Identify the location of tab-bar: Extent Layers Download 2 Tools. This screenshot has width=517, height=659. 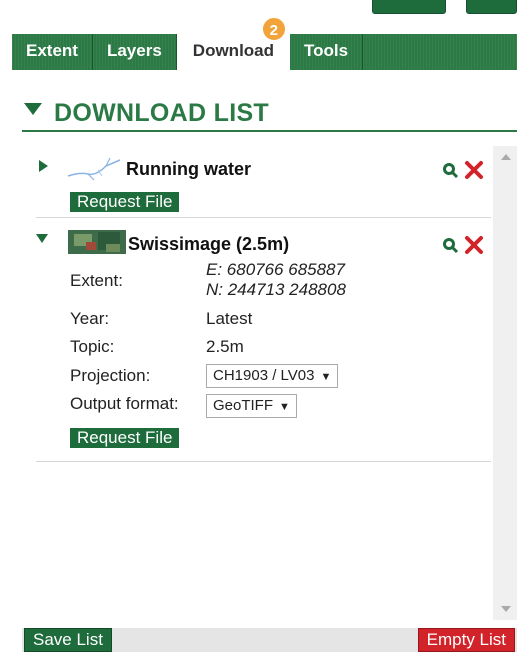
(264, 43).